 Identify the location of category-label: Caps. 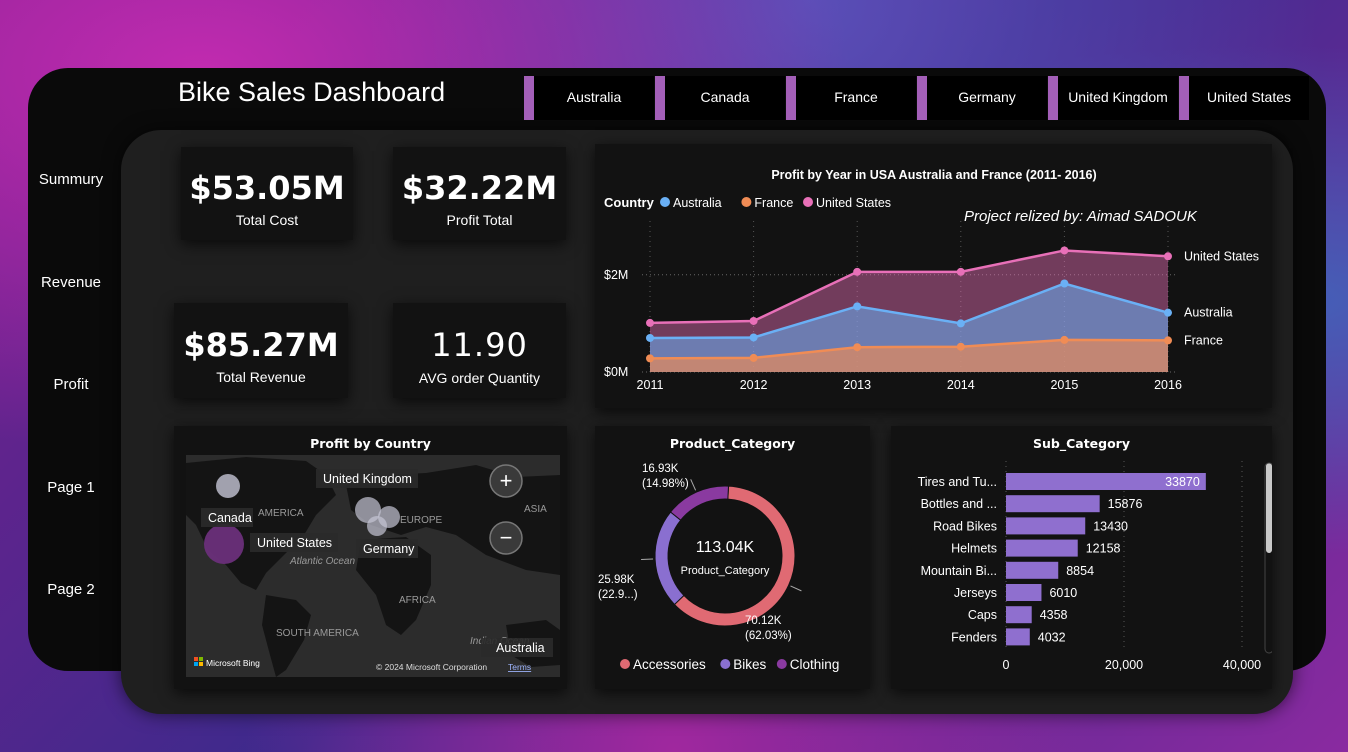
(982, 615).